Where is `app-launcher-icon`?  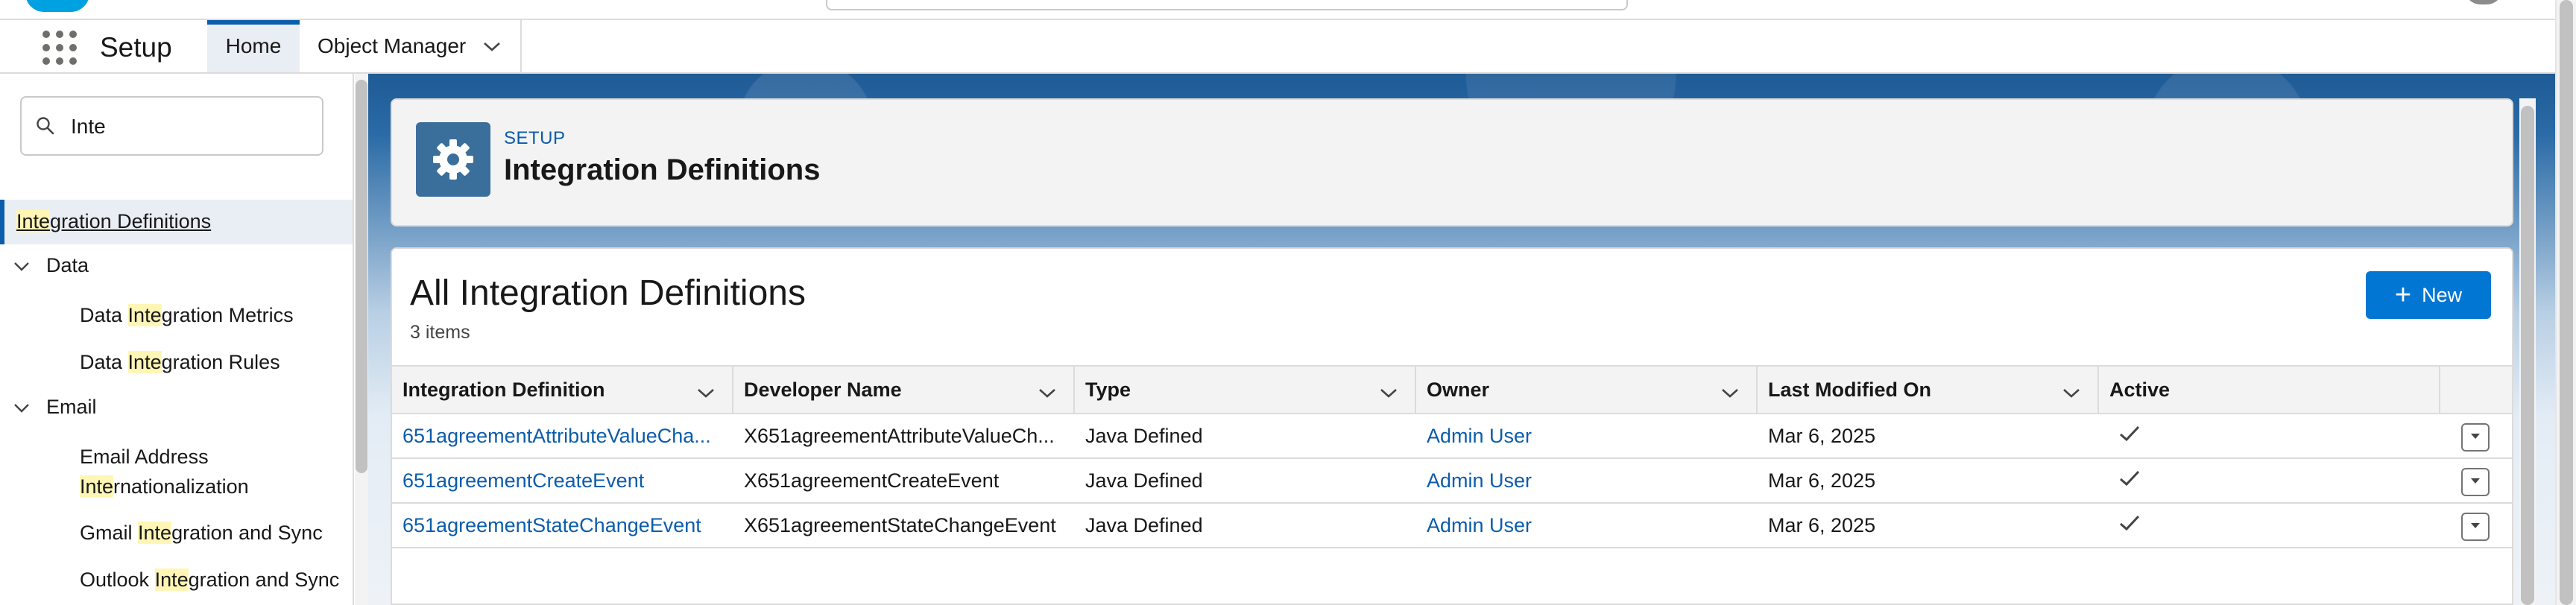 app-launcher-icon is located at coordinates (60, 47).